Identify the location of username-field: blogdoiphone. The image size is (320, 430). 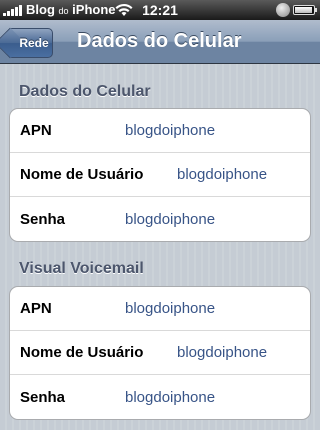
(222, 174).